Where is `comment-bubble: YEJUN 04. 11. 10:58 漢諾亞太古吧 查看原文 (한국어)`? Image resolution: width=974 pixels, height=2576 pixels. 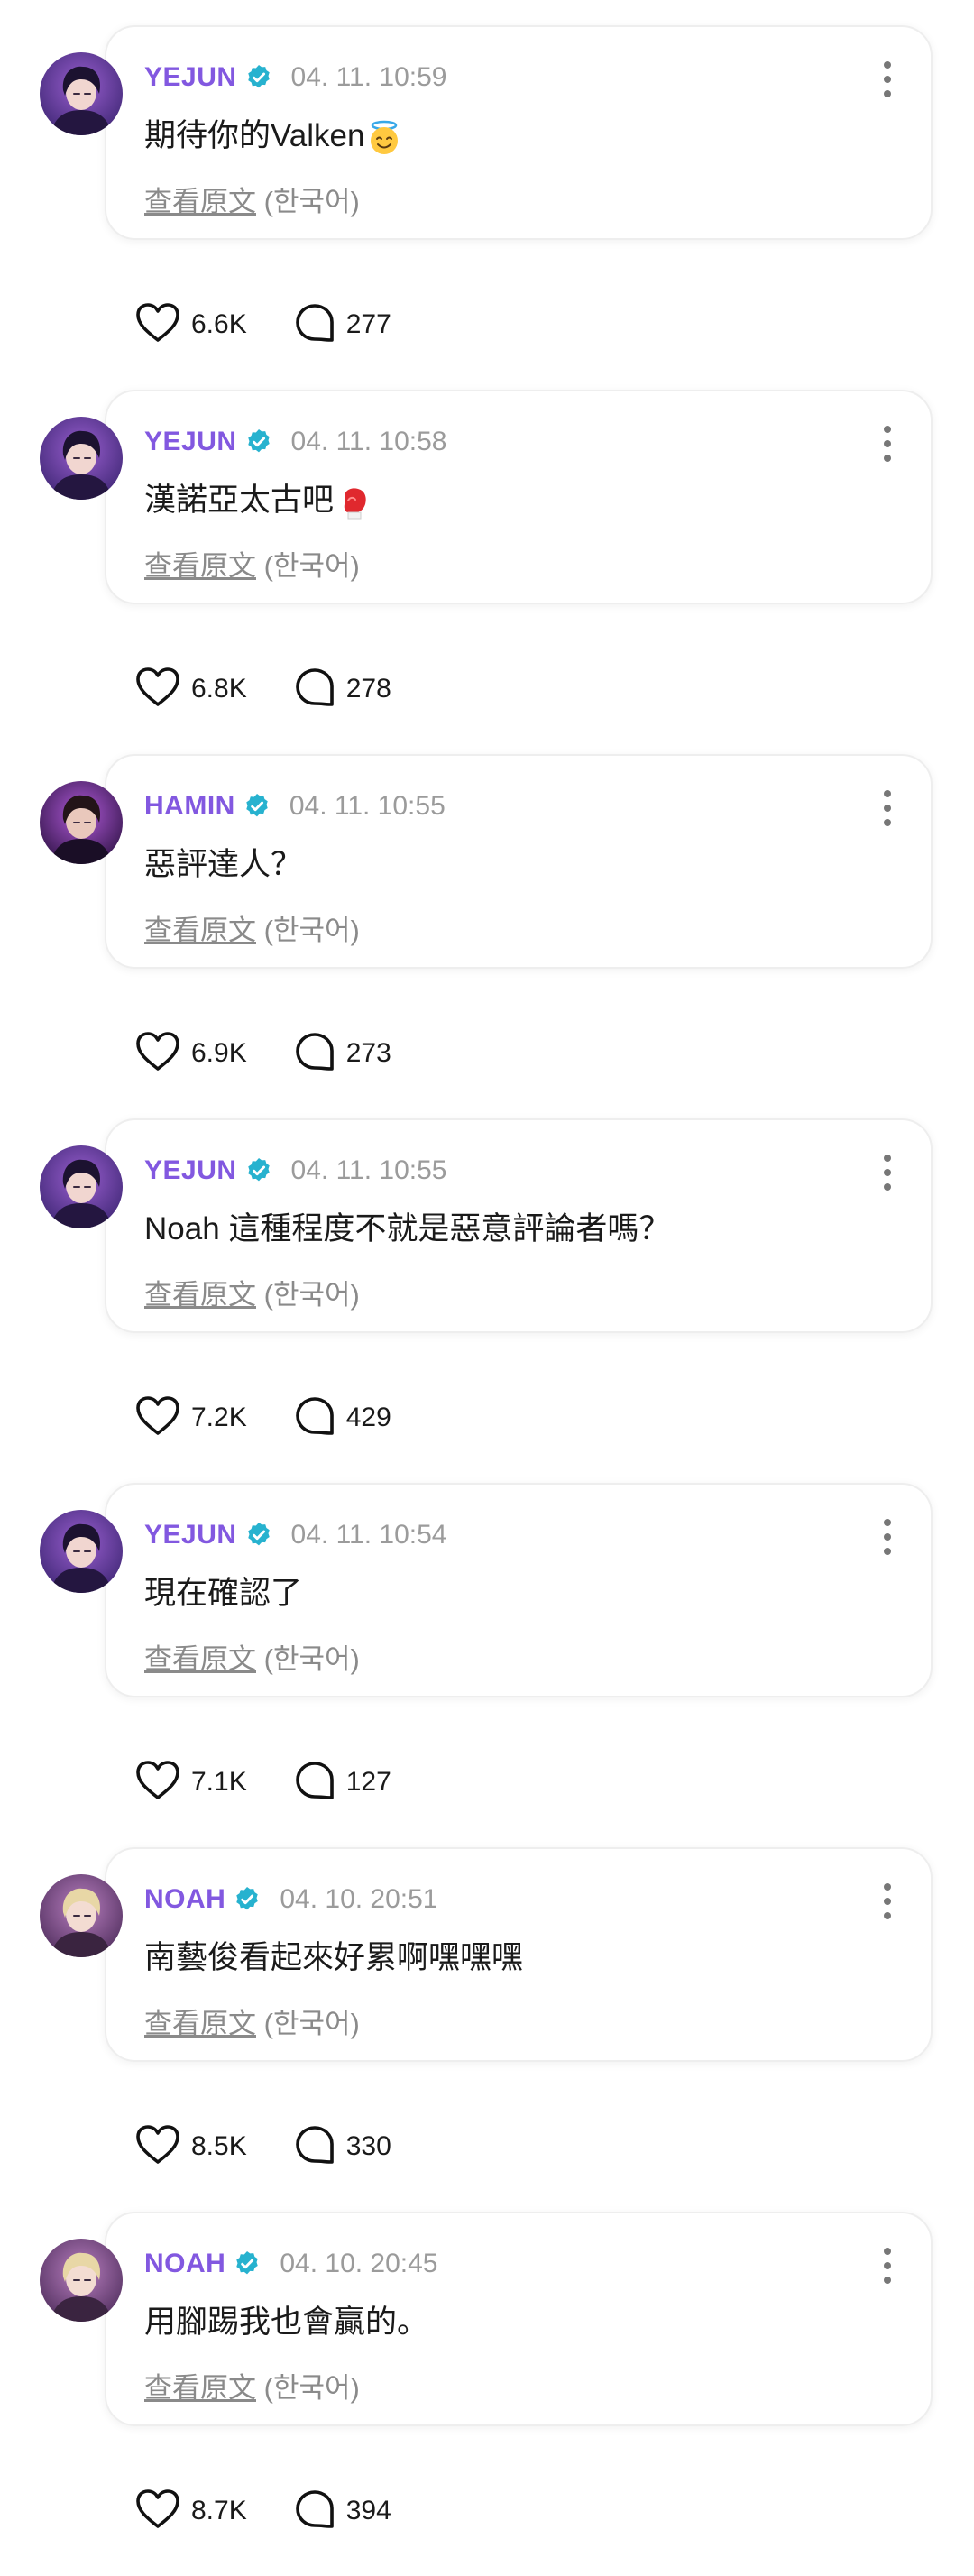
comment-bubble: YEJUN 04. 11. 10:58 漢諾亞太古吧 查看原文 (한국어) is located at coordinates (519, 497).